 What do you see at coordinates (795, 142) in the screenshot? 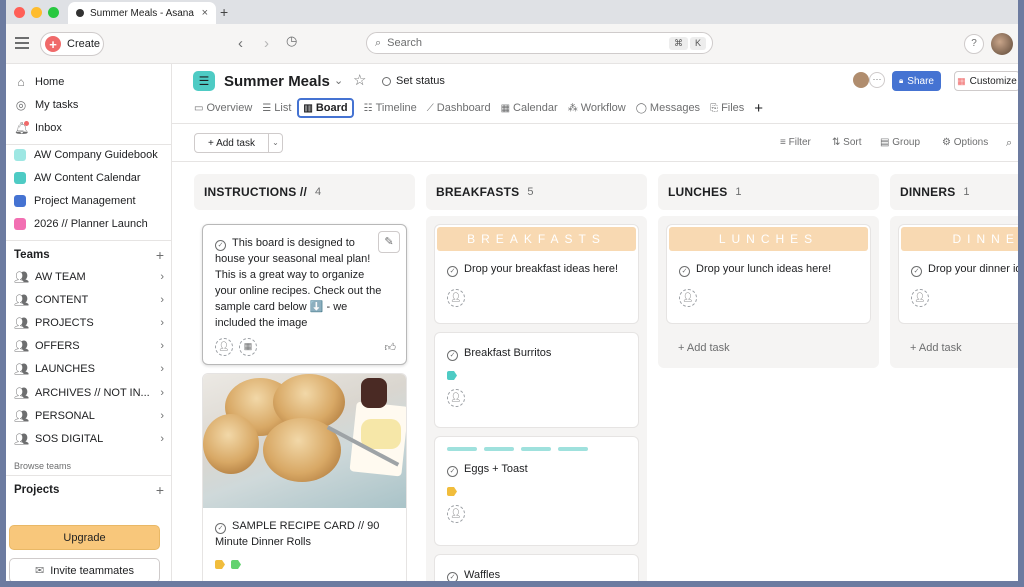
I see `filter-button: ≡ Filter` at bounding box center [795, 142].